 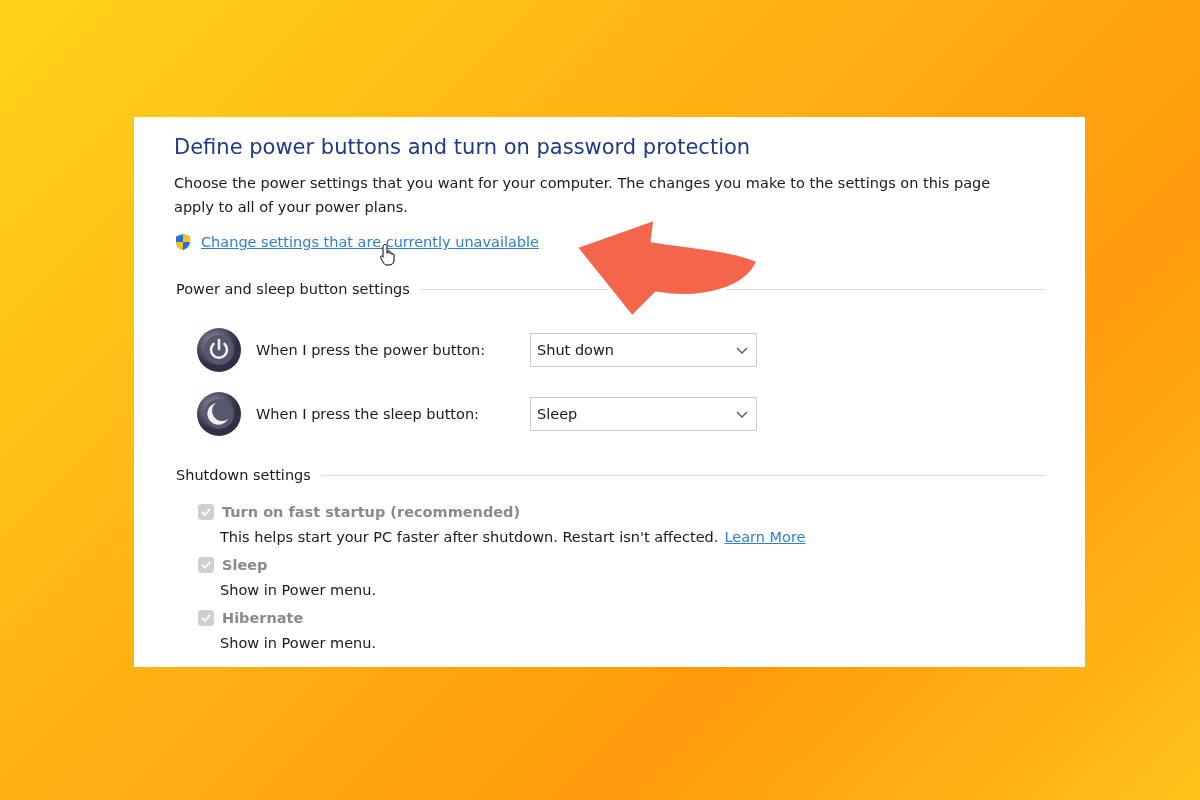 What do you see at coordinates (583, 195) in the screenshot?
I see `page-description: Choose the power settings that you want for your computer. The changes you make to the settings on this page apply to all of your power plans.` at bounding box center [583, 195].